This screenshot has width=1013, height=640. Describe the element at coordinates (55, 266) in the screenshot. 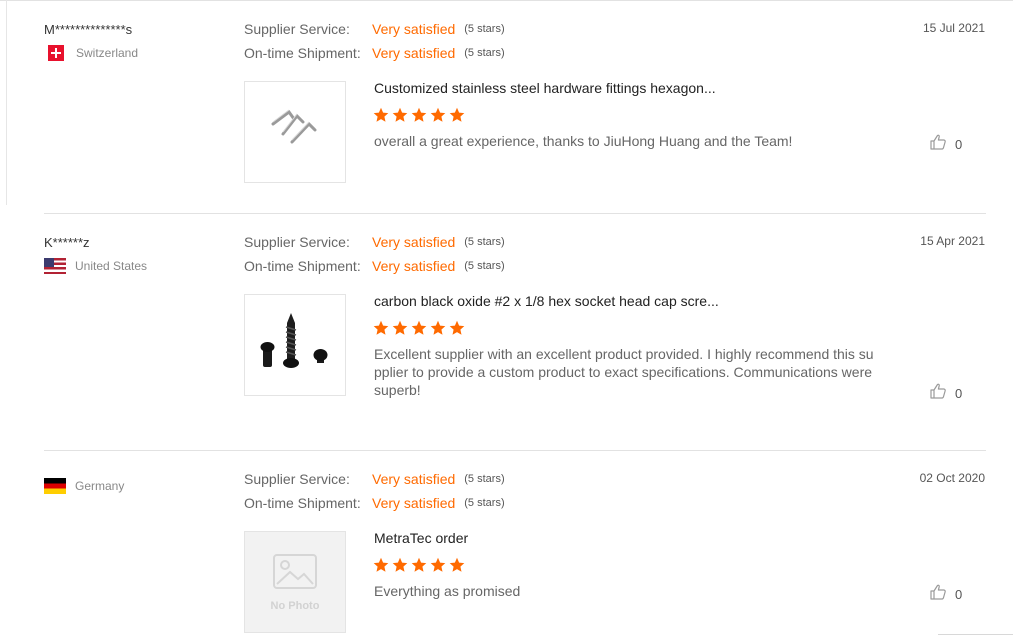

I see `united-states-flag-icon` at that location.